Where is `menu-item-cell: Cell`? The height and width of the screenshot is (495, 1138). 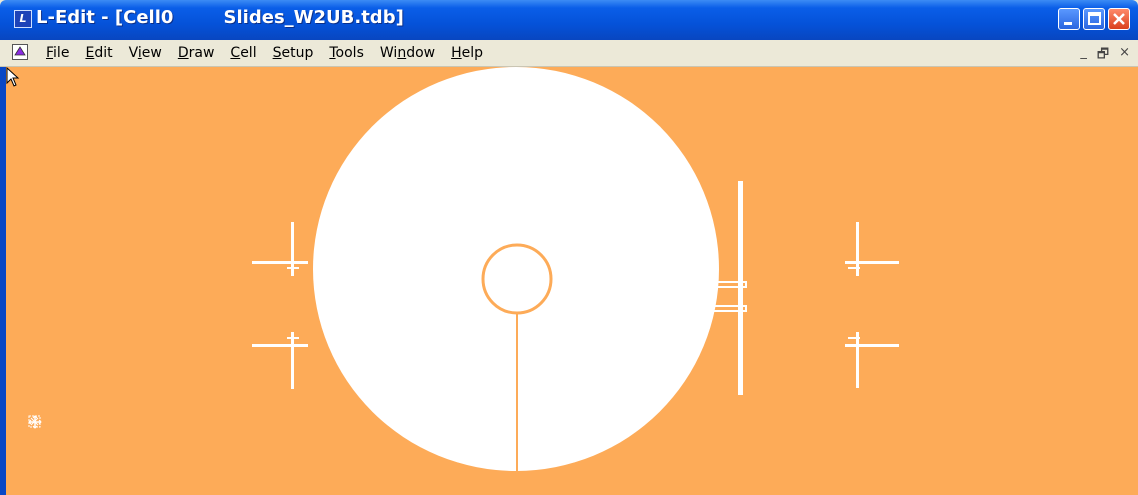 menu-item-cell: Cell is located at coordinates (243, 53).